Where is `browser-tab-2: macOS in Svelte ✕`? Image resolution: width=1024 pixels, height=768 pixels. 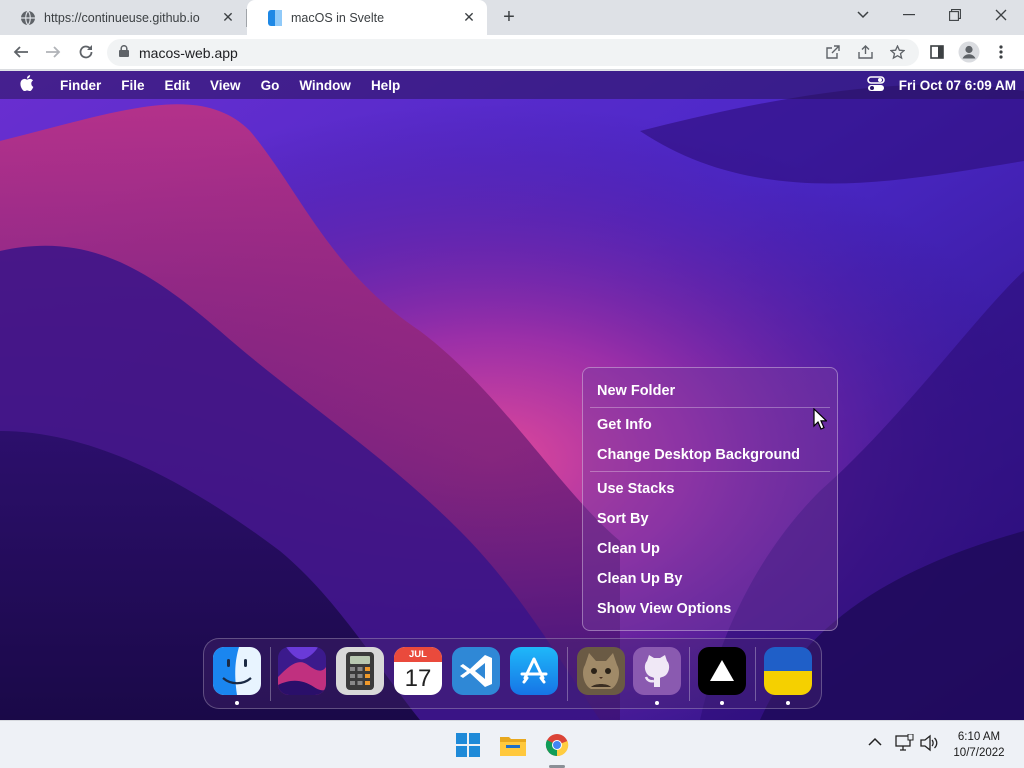
browser-tab-2: macOS in Svelte ✕ is located at coordinates (367, 17).